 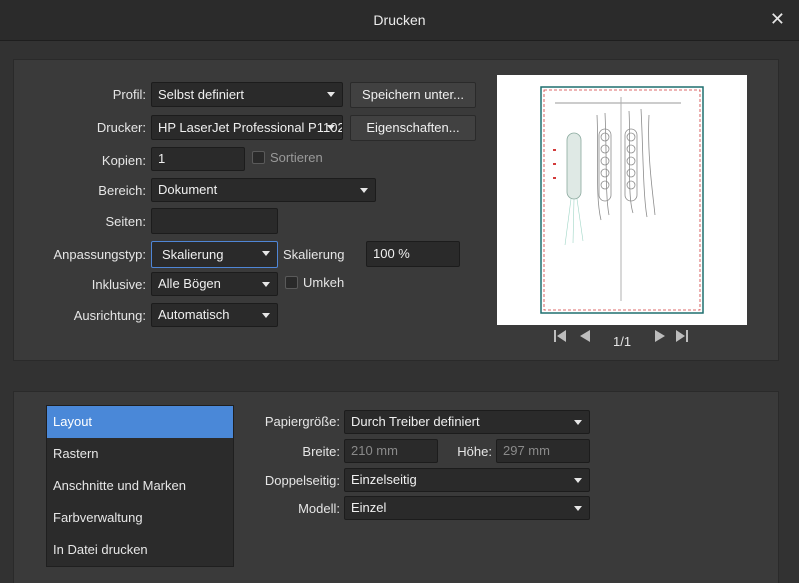 What do you see at coordinates (109, 315) in the screenshot?
I see `orientation-label: Ausrichtung:` at bounding box center [109, 315].